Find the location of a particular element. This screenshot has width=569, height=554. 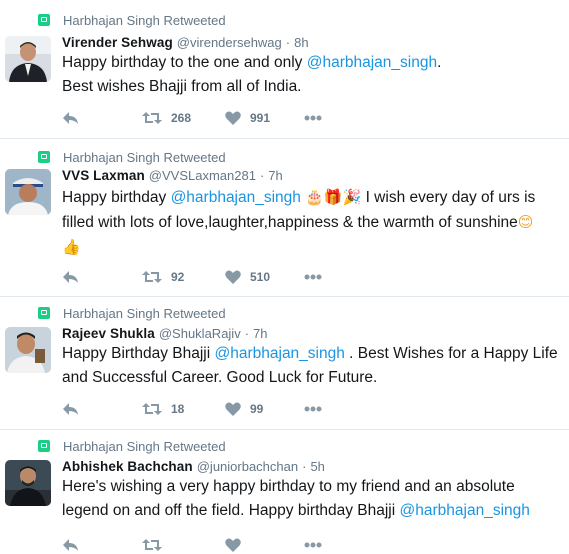

text-segment: Happy Birthday Bhajji is located at coordinates (138, 353).